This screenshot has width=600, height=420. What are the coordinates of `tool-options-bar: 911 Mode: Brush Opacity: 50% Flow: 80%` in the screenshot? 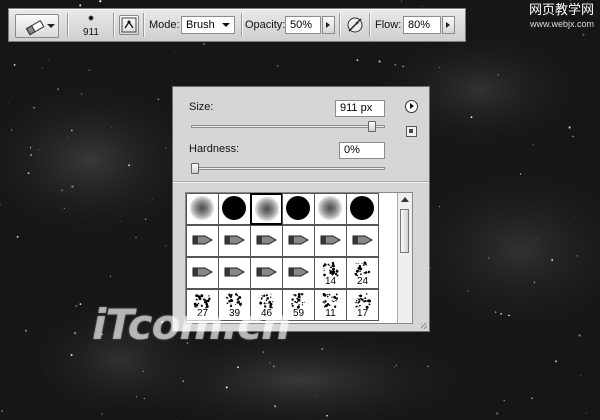 It's located at (237, 25).